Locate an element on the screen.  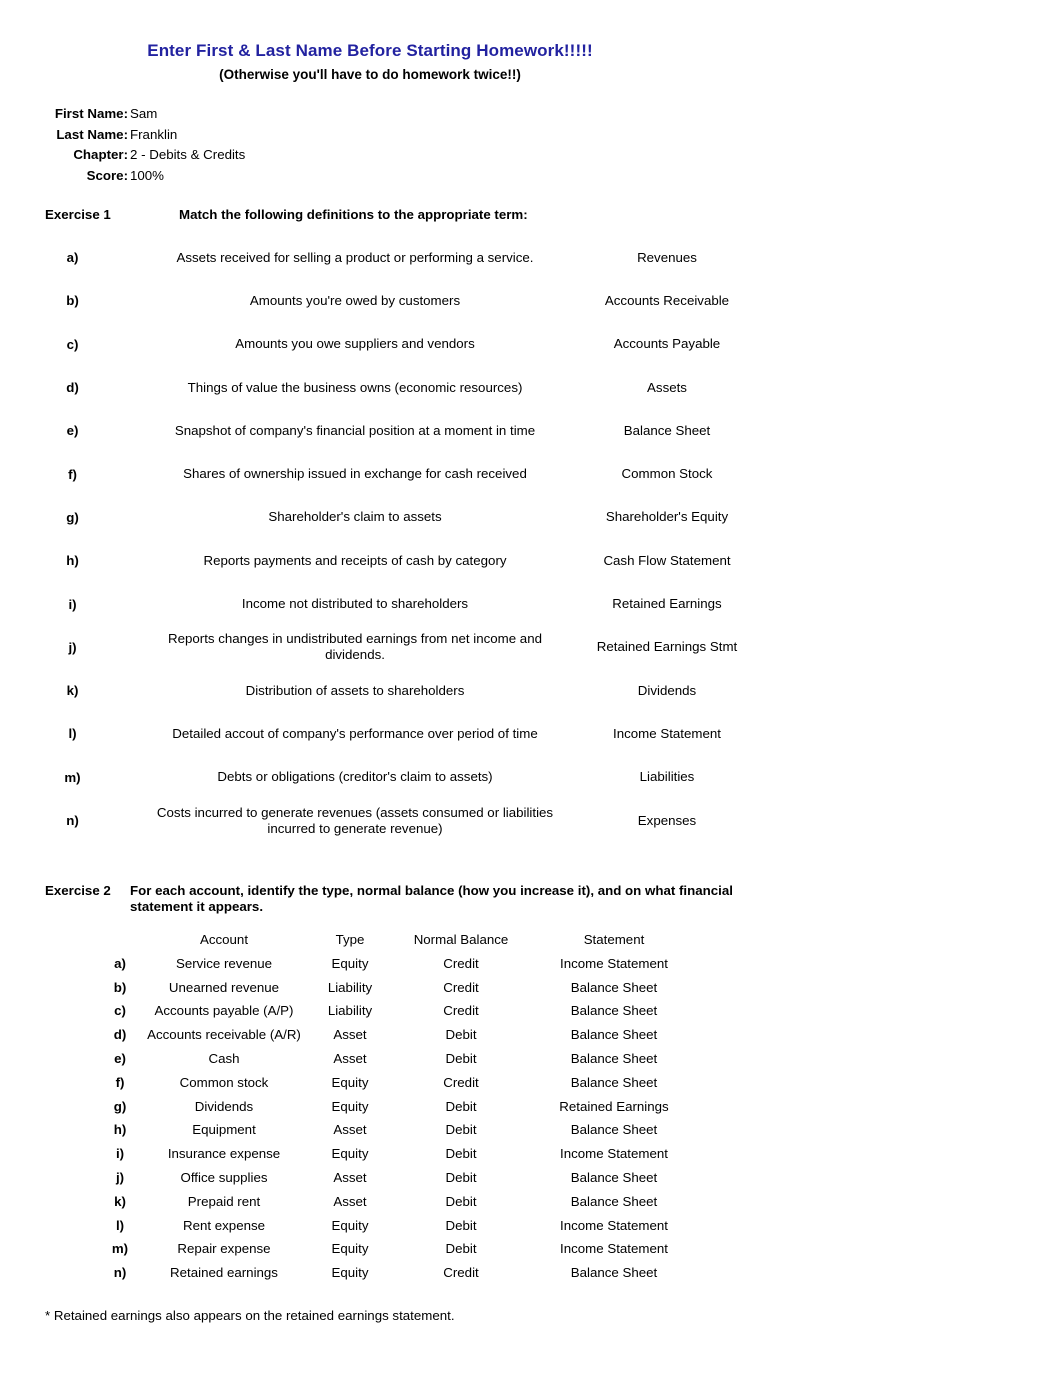
account-name: Unearned revenue is located at coordinates (224, 987).